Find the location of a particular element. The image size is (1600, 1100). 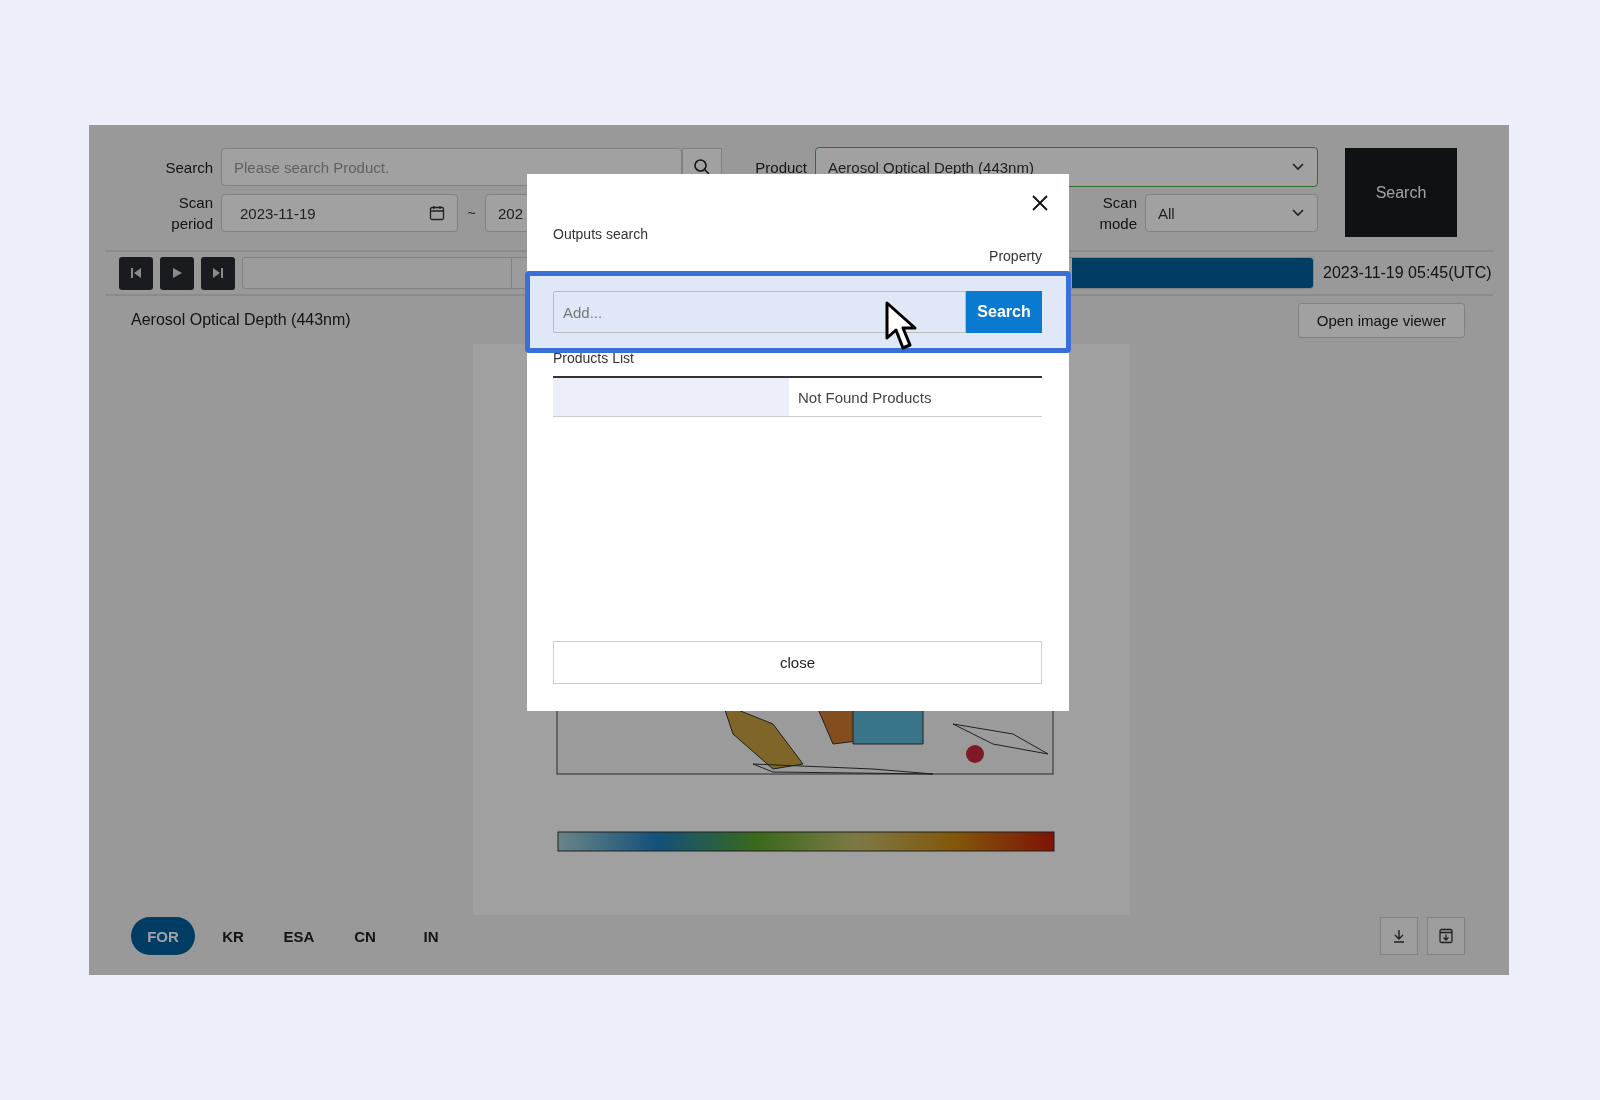

property-label: Property is located at coordinates (1015, 256).